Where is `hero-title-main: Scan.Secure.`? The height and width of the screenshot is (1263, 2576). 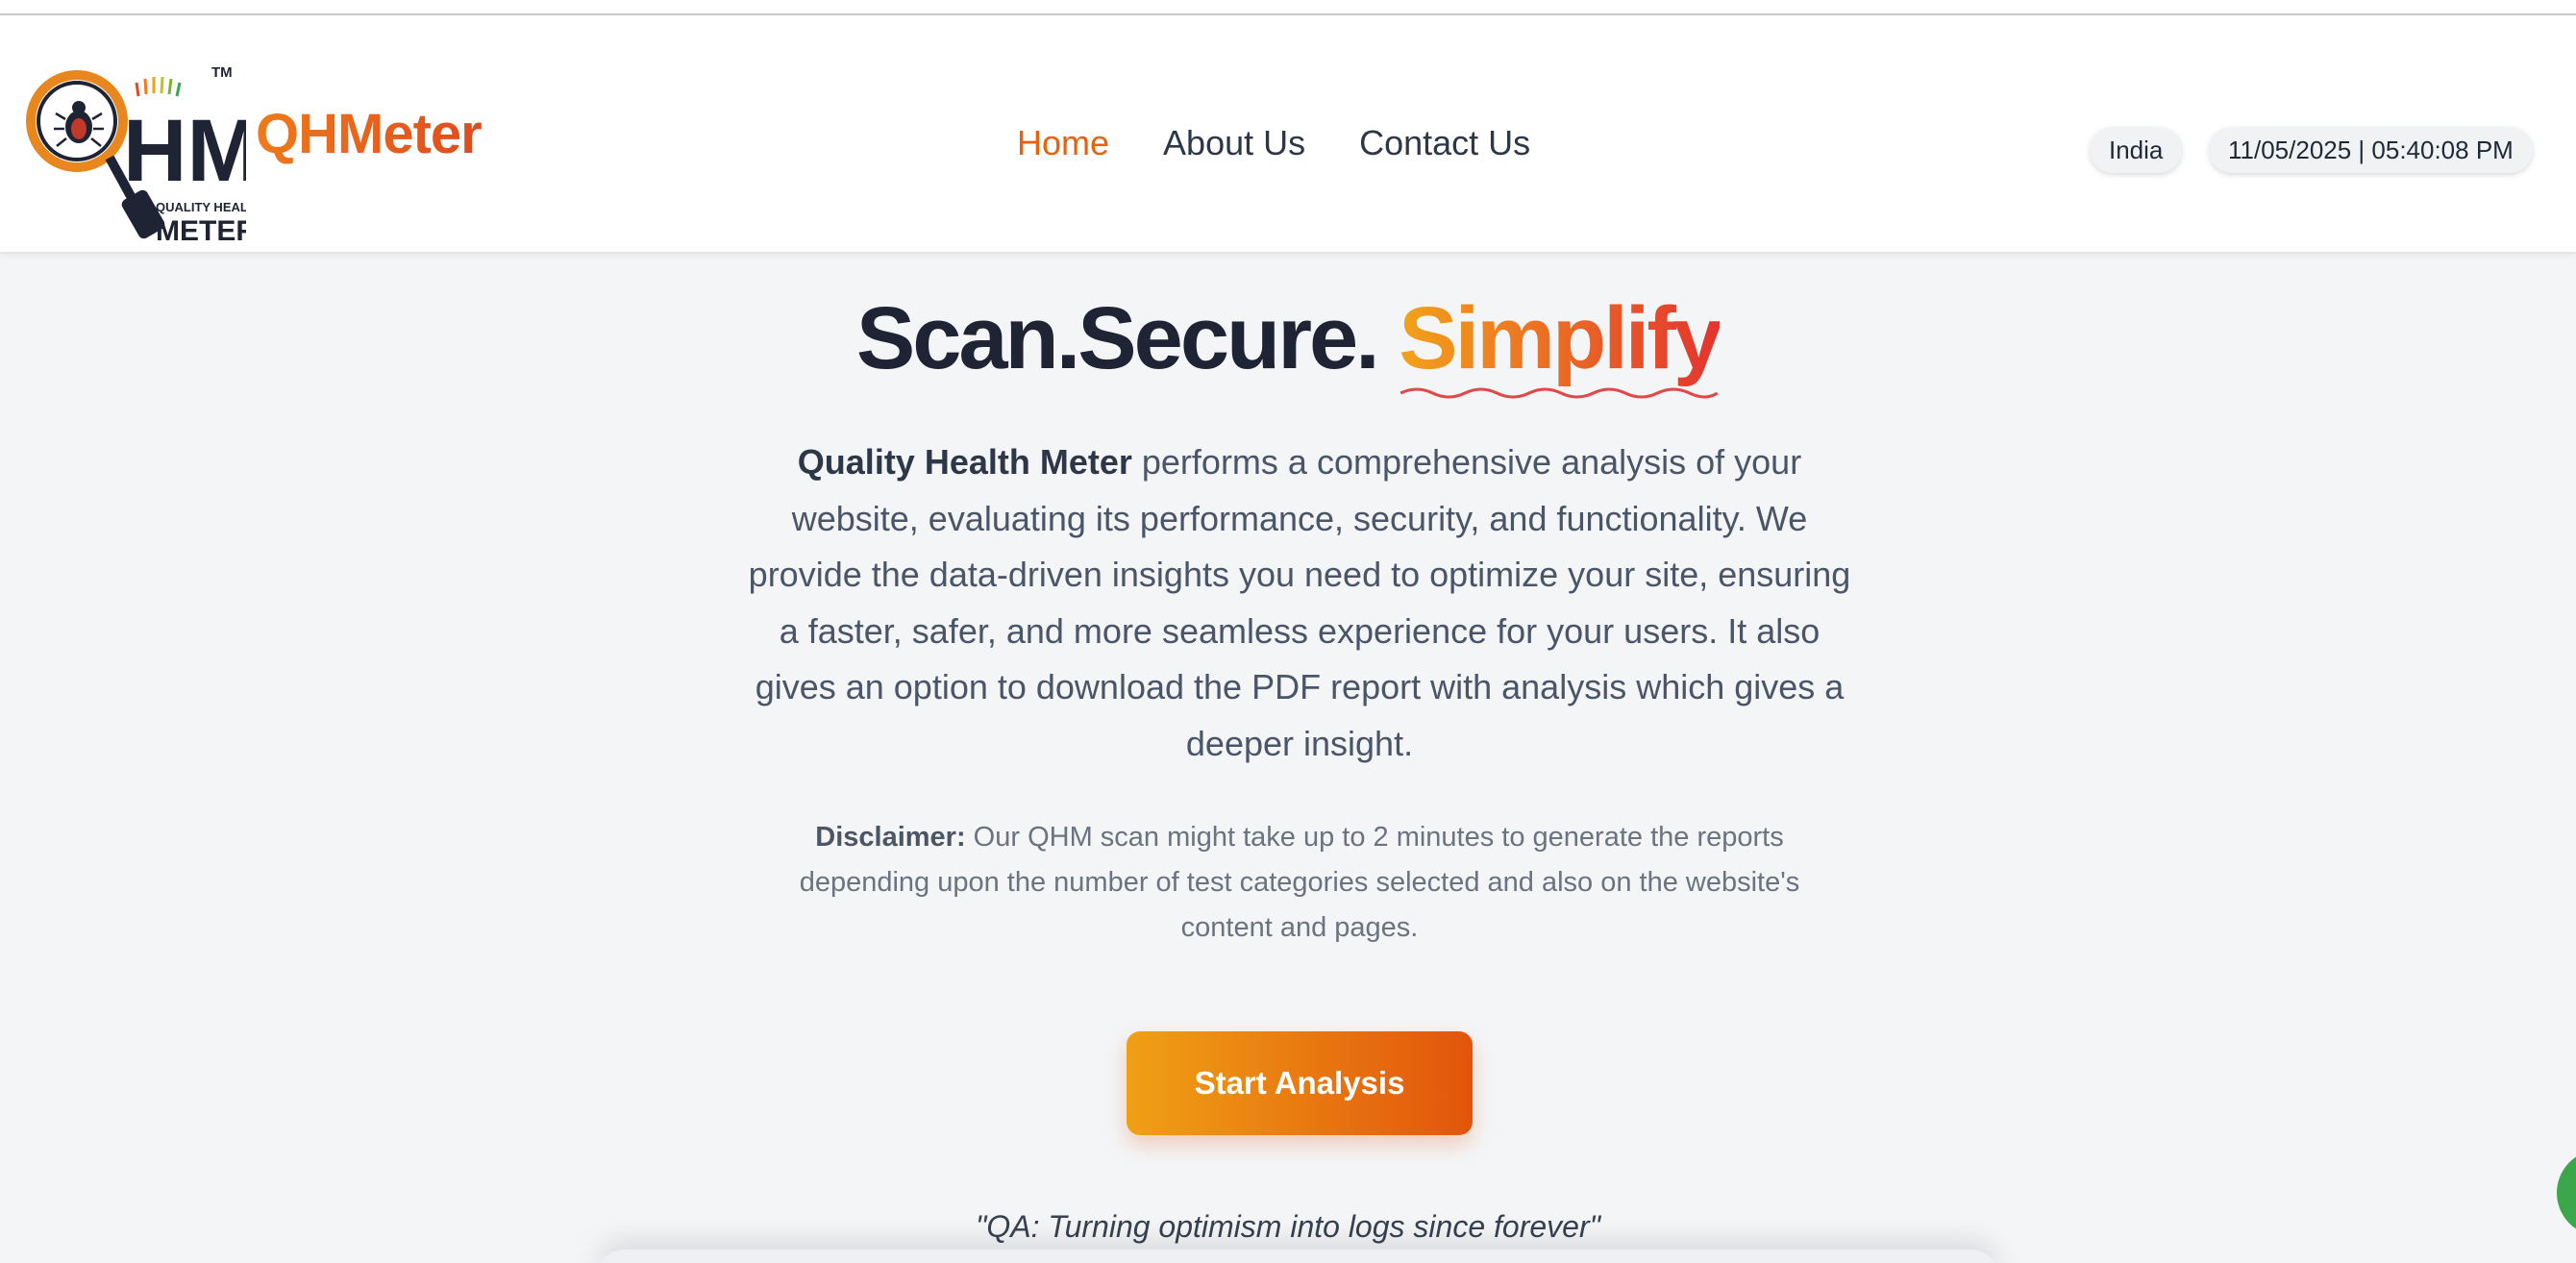 hero-title-main: Scan.Secure. is located at coordinates (1127, 338).